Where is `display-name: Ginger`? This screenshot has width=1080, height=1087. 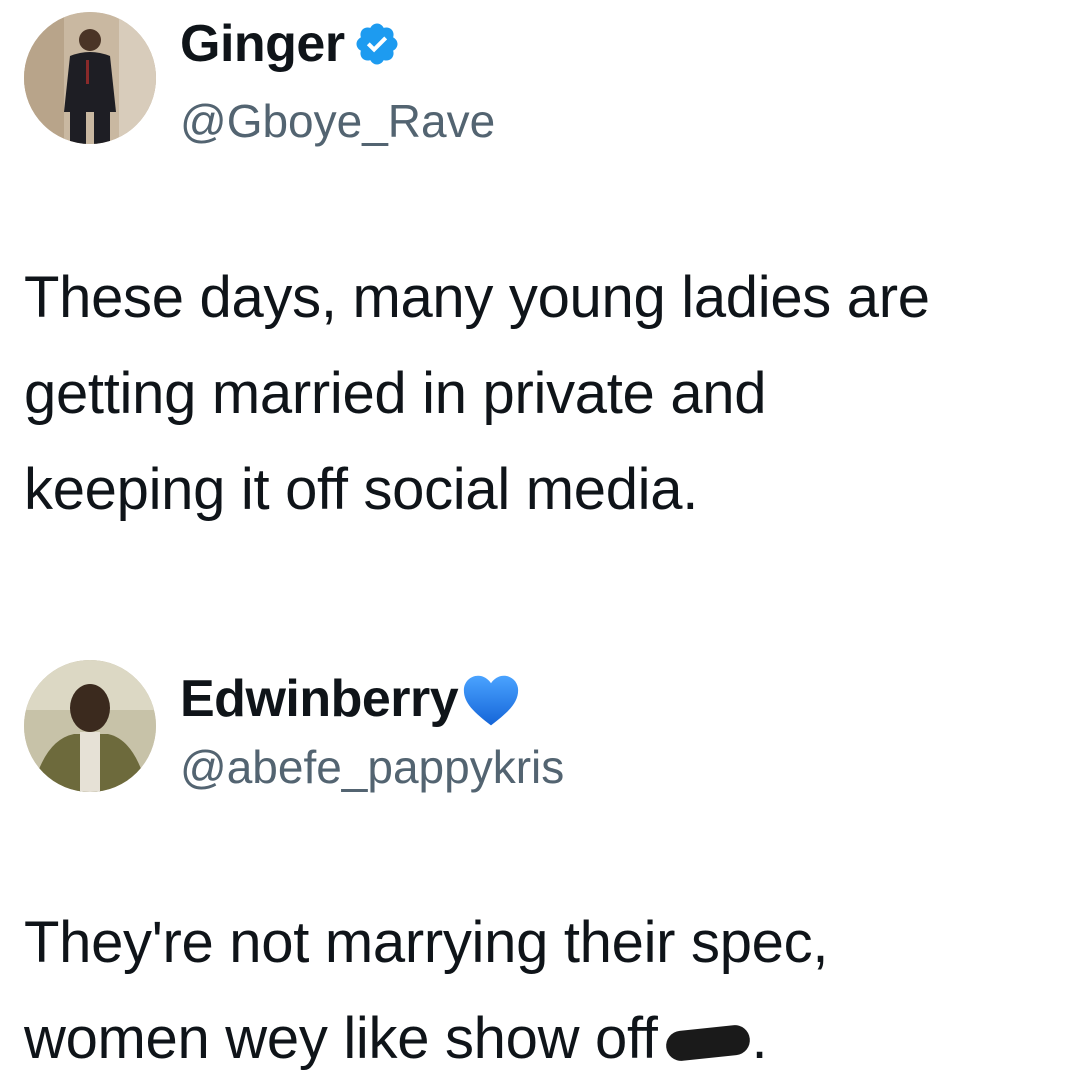
display-name: Ginger is located at coordinates (290, 44).